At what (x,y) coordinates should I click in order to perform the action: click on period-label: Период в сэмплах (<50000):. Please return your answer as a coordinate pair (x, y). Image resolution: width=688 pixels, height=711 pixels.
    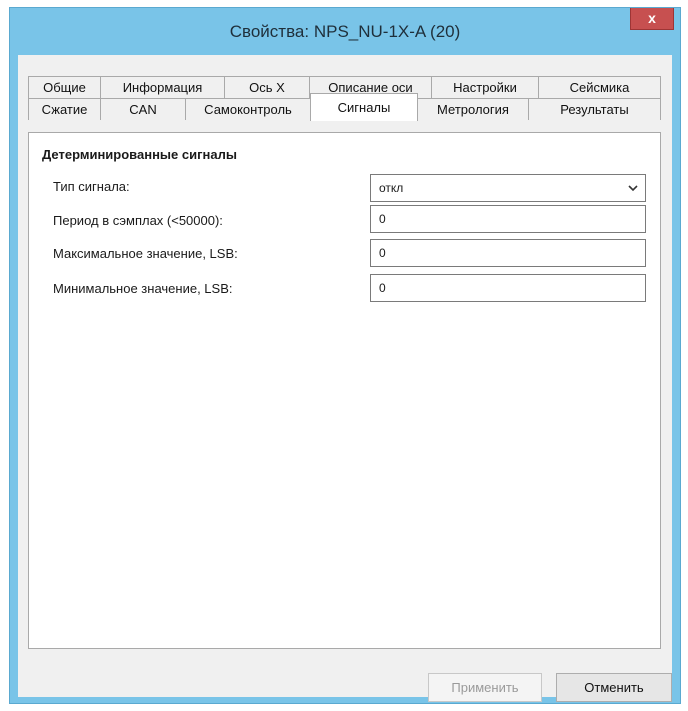
    Looking at the image, I should click on (138, 220).